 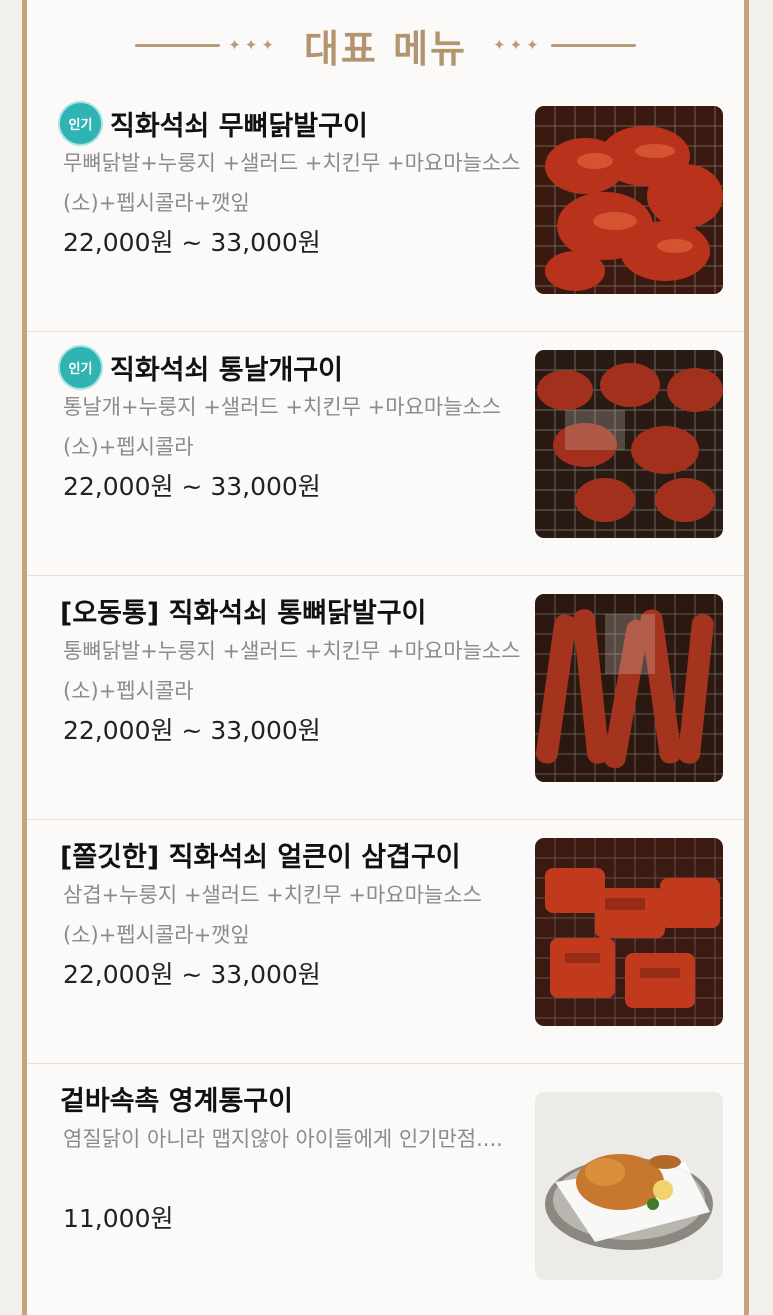 What do you see at coordinates (272, 915) in the screenshot?
I see `menu-item-description: 삼겹+누룽지 +샐러드 +치킨무 +마요마늘소스(소)+펩시콜라+깻잎` at bounding box center [272, 915].